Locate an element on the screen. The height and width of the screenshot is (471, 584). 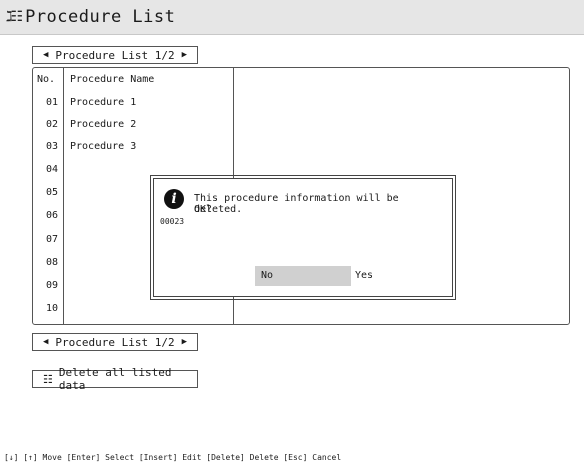
table-row: 10 is located at coordinates (302, 314).